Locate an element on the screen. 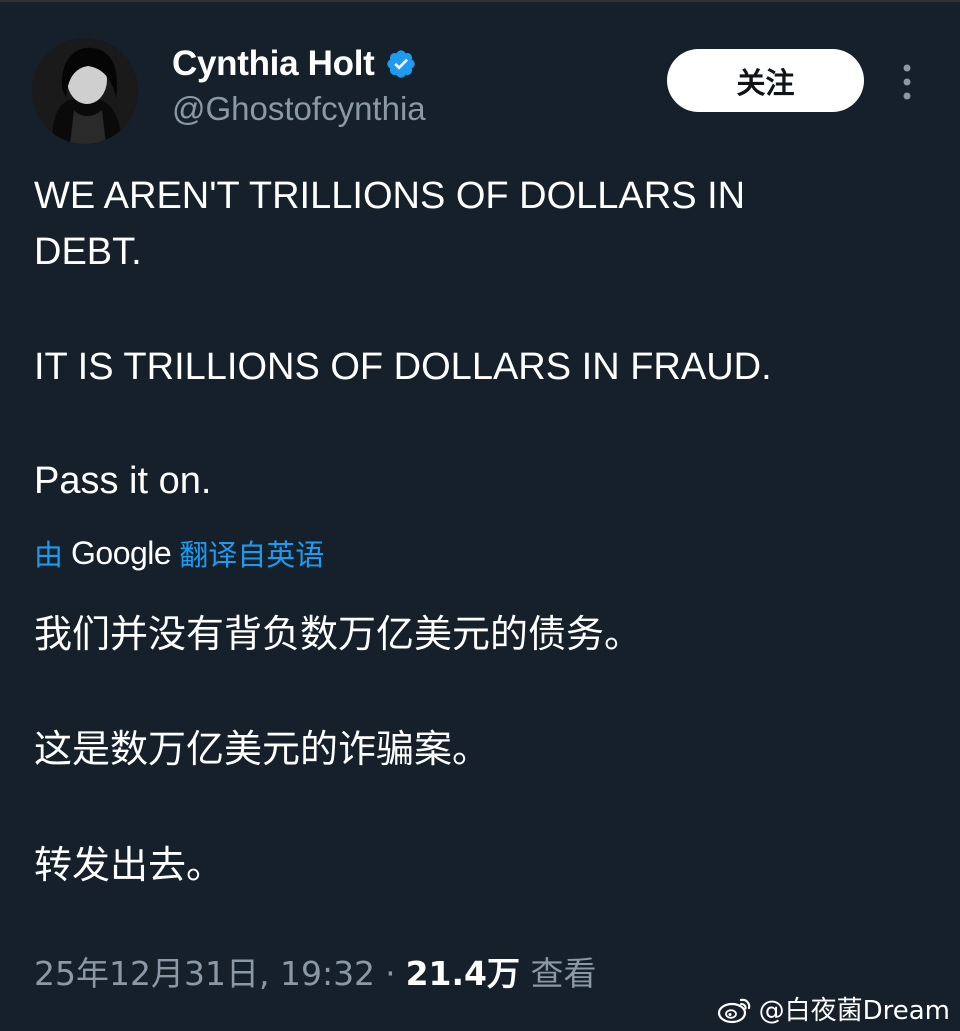 This screenshot has width=960, height=1031. name-row: Cynthia Holt is located at coordinates (294, 64).